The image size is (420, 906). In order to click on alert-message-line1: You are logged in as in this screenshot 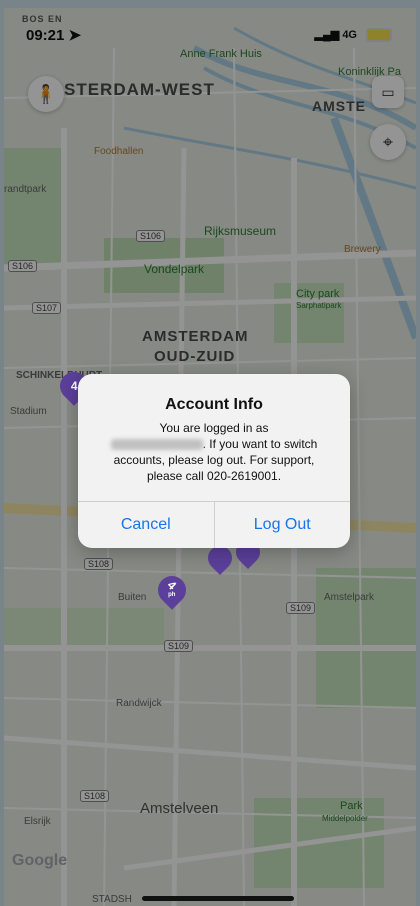, I will do `click(214, 428)`.